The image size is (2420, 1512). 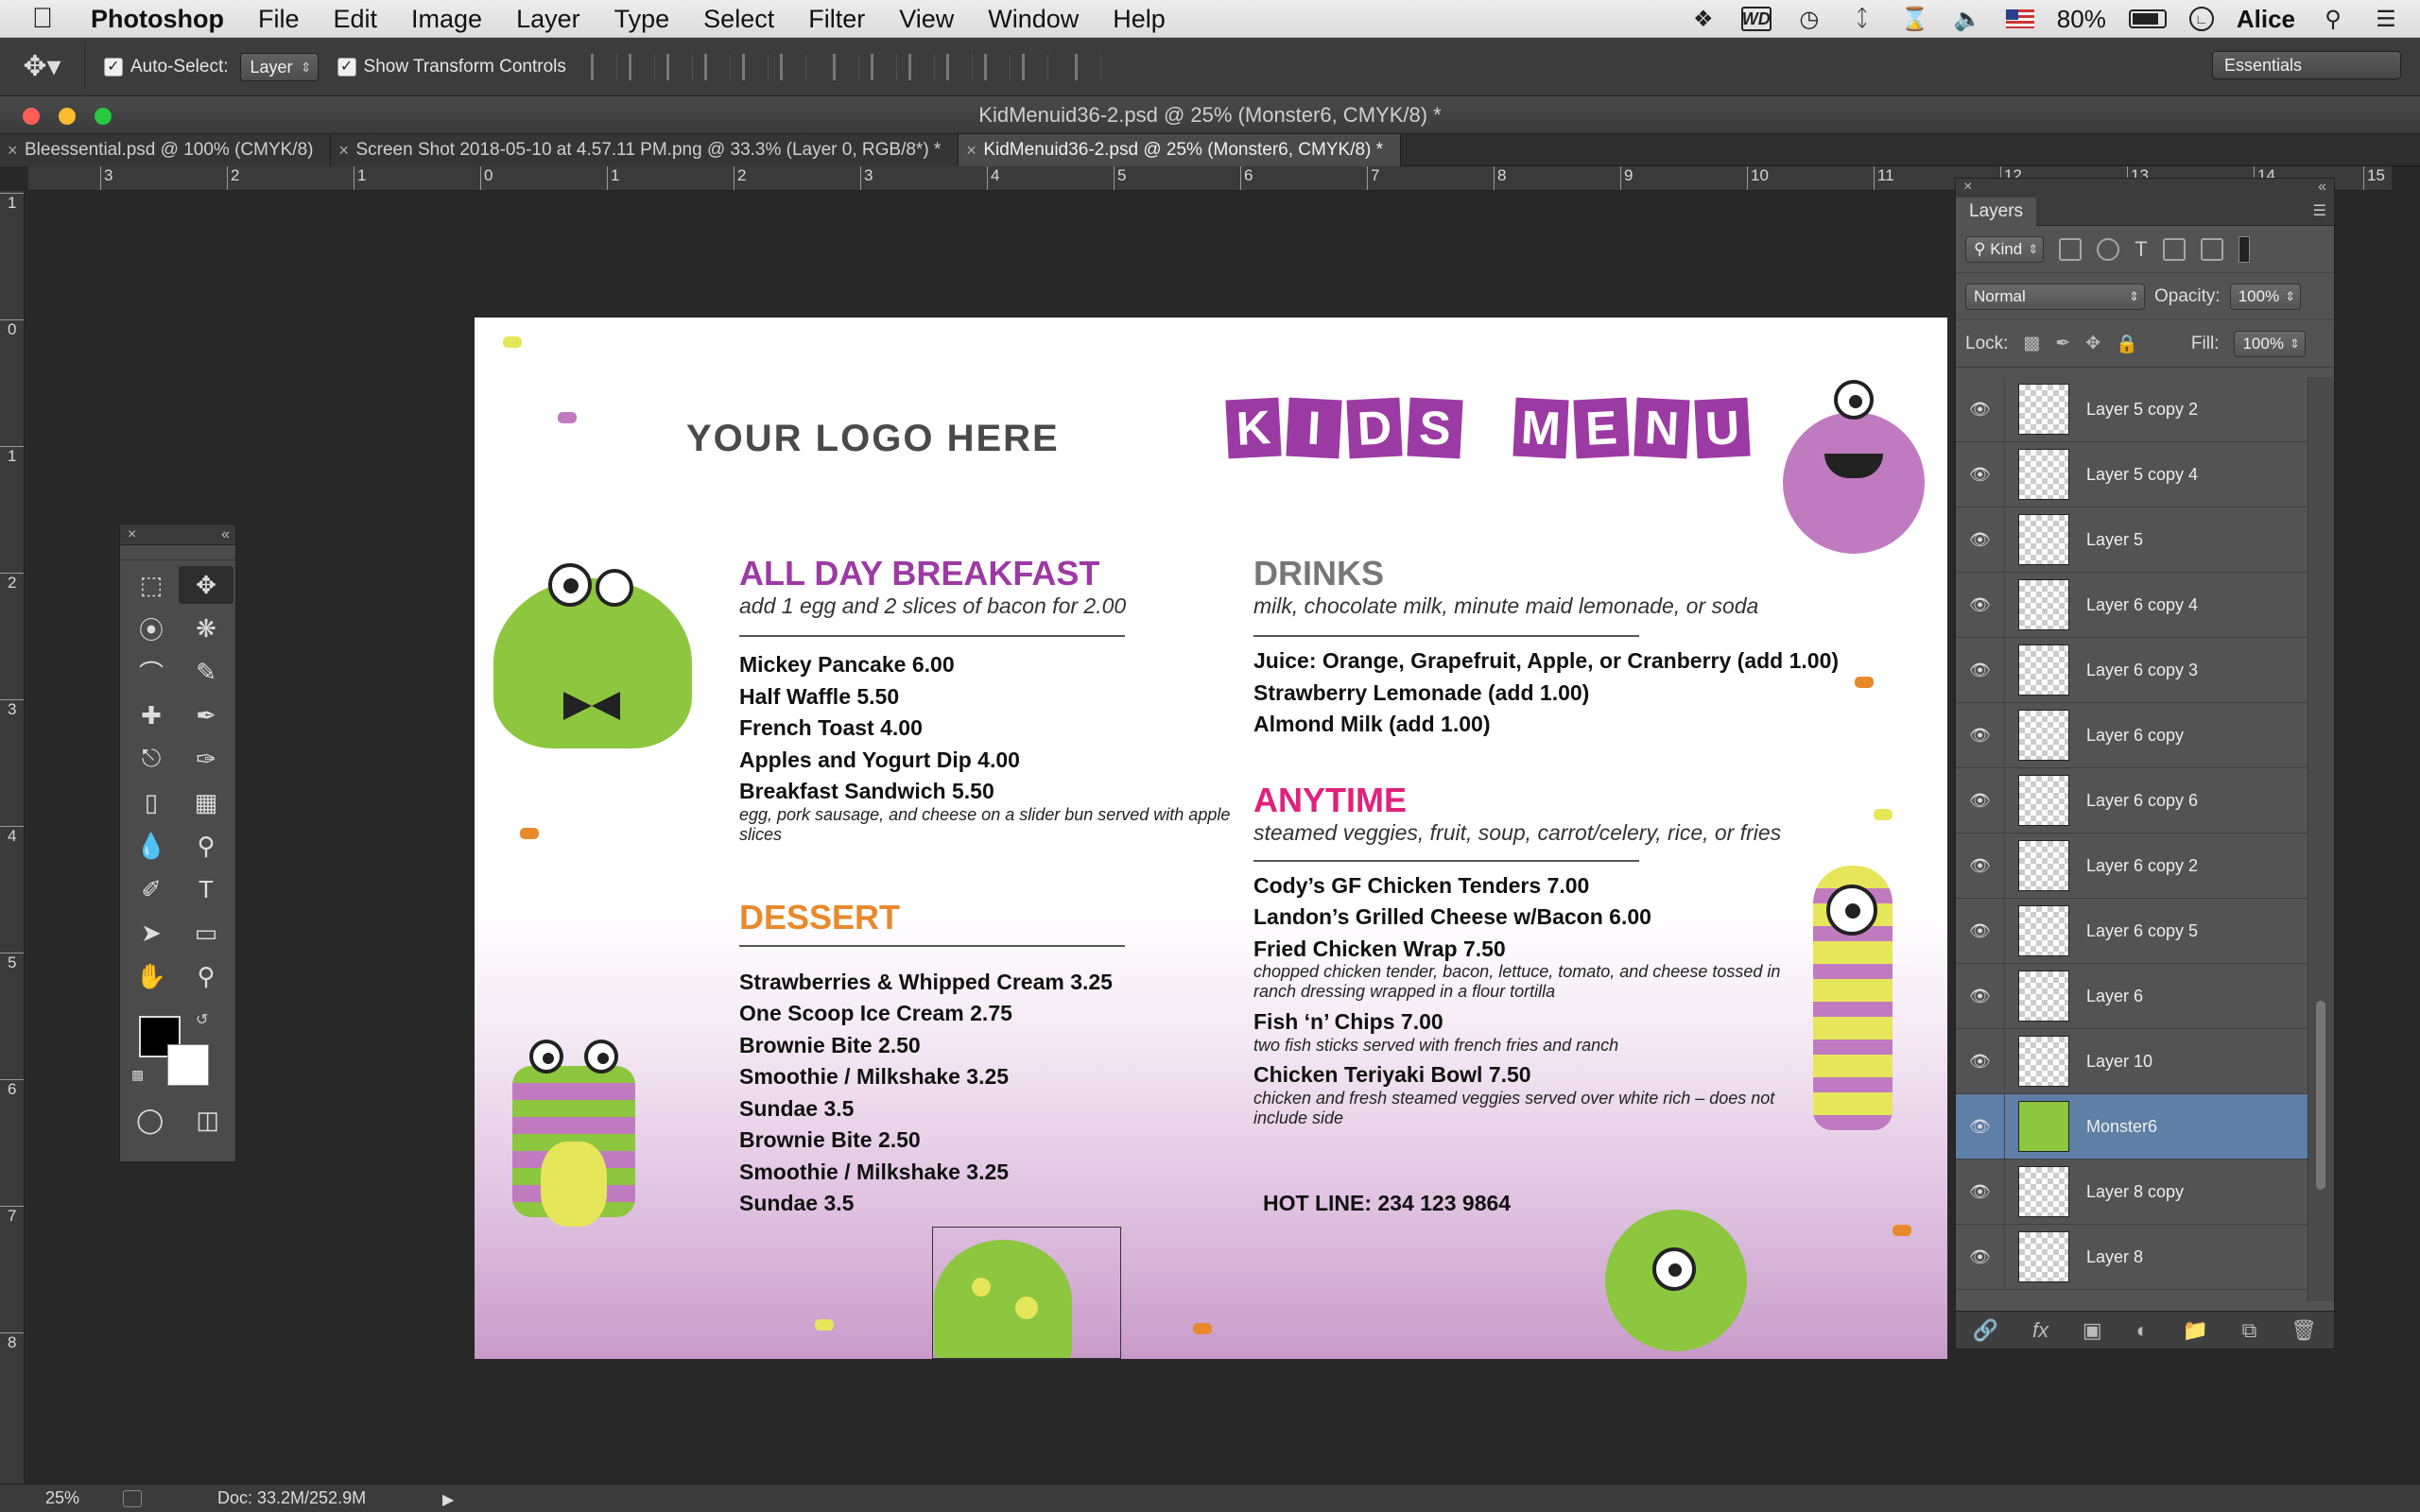 What do you see at coordinates (1996, 212) in the screenshot?
I see `layers-tab: Layers` at bounding box center [1996, 212].